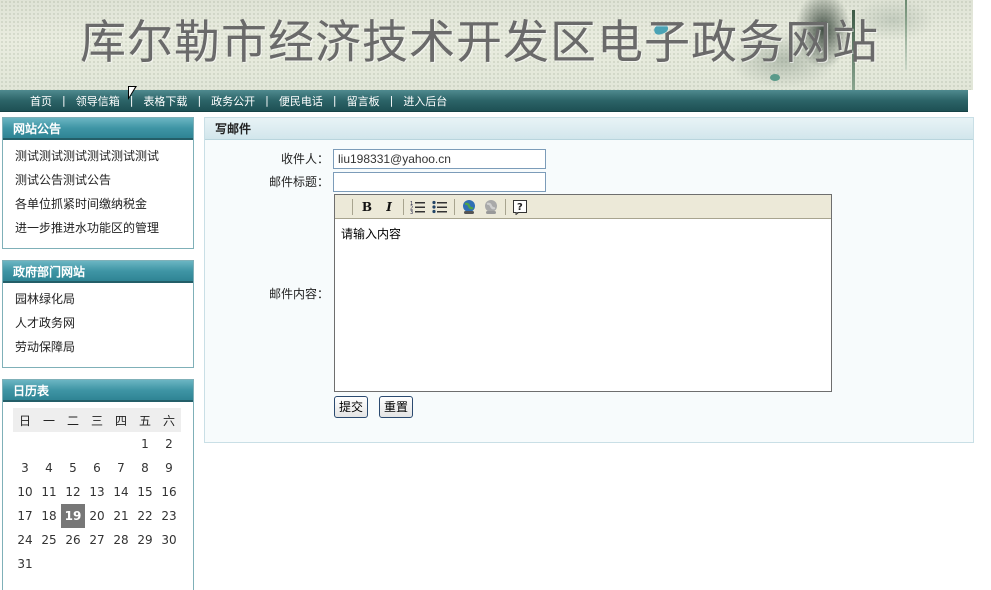 This screenshot has height=590, width=991. I want to click on calendar-day: 21, so click(121, 516).